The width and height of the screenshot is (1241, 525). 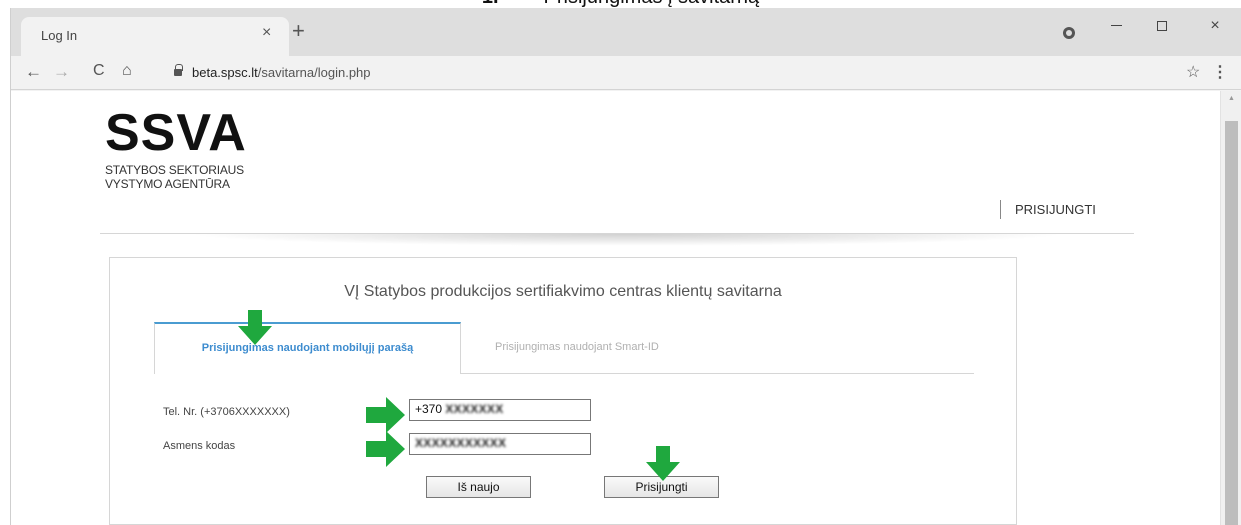 What do you see at coordinates (178, 70) in the screenshot?
I see `lock-icon` at bounding box center [178, 70].